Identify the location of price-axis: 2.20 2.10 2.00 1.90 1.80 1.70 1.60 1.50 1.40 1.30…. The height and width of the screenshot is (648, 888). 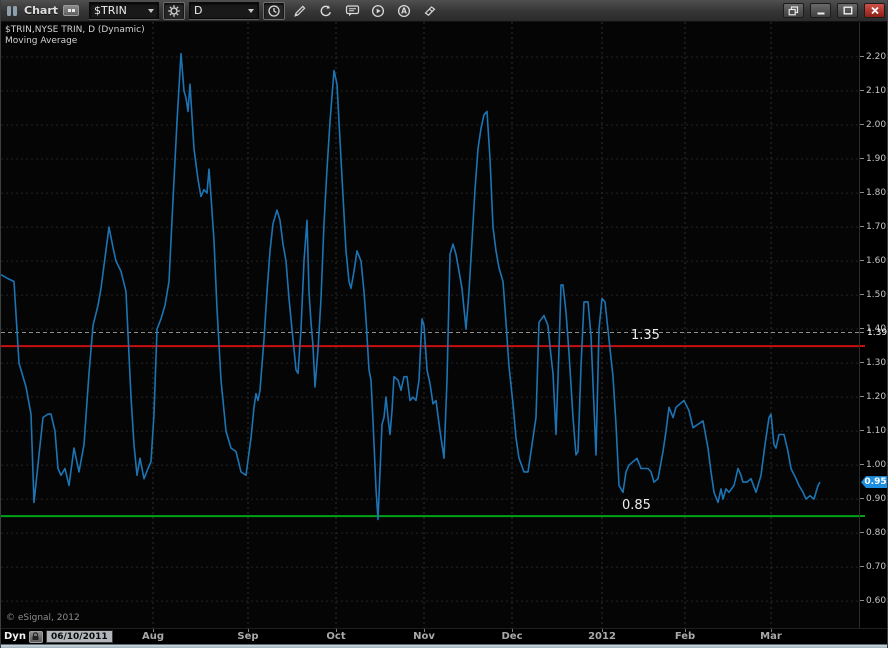
(873, 325).